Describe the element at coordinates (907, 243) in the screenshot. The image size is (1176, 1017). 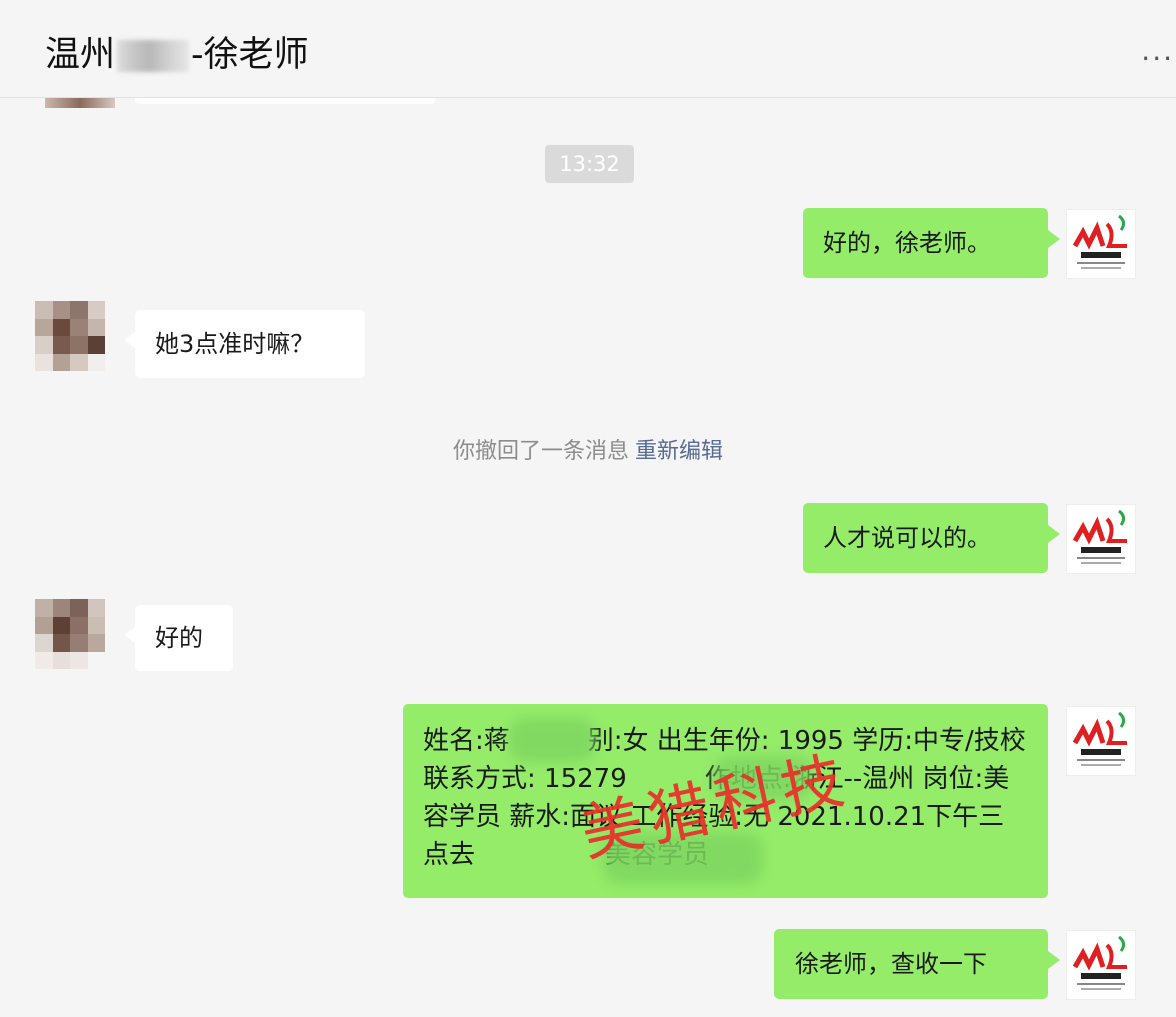
I see `message-text: 好的，徐老师。` at that location.